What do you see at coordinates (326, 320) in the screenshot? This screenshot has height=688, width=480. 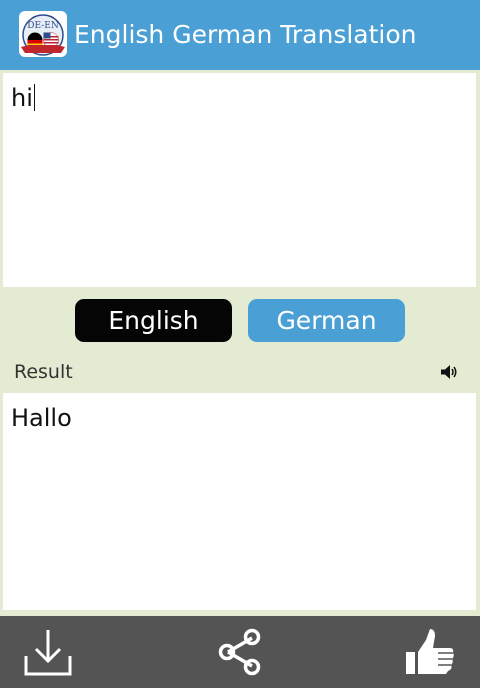 I see `target-language-button: German` at bounding box center [326, 320].